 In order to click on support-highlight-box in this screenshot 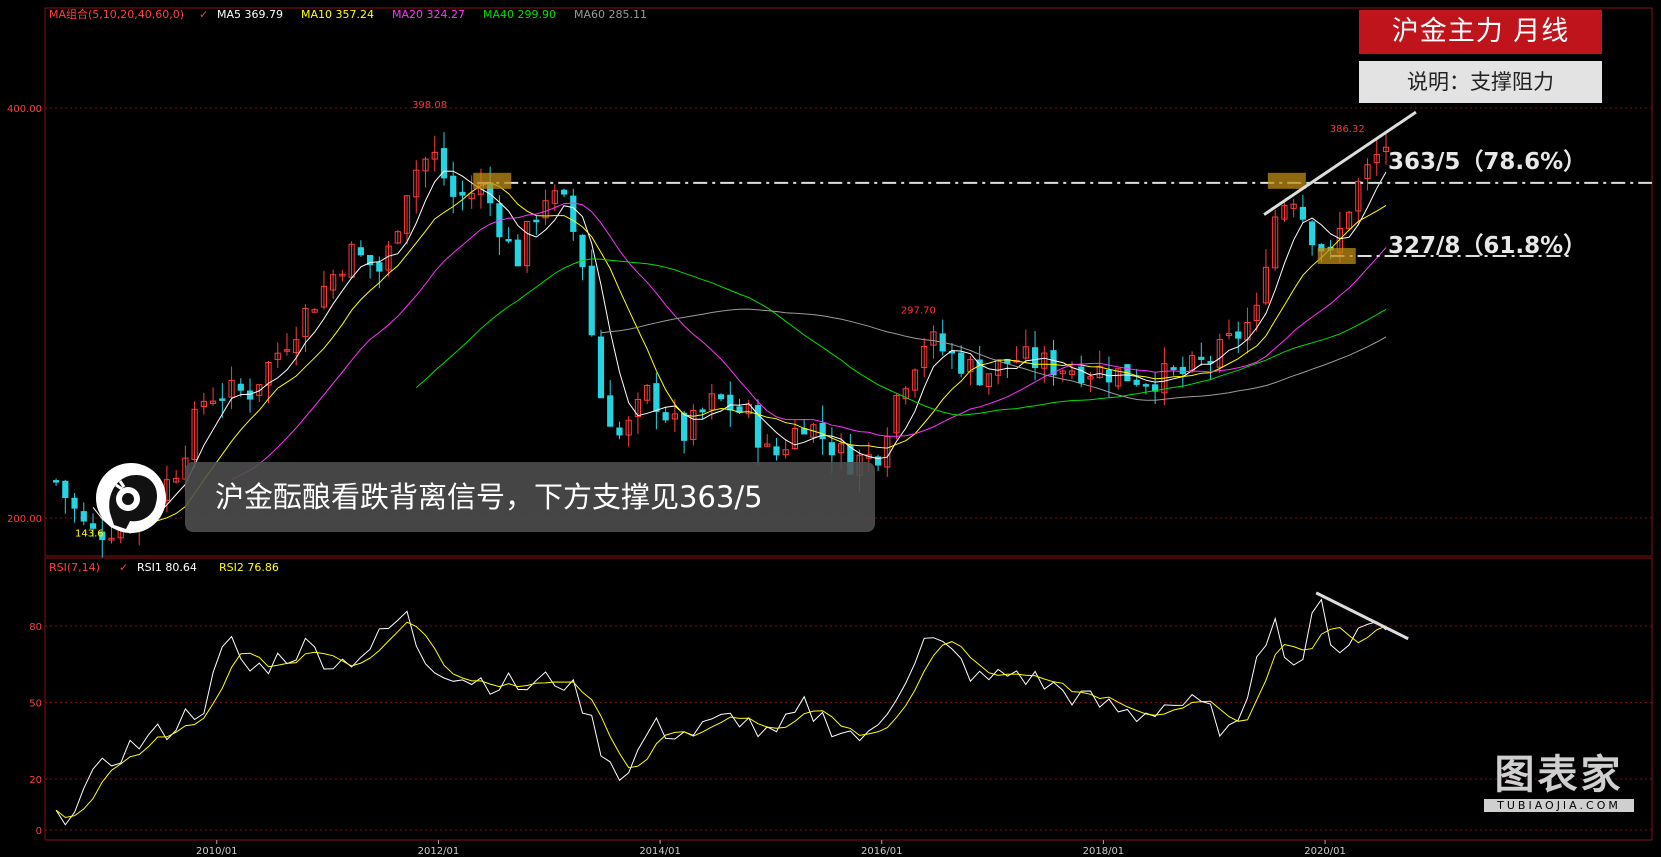, I will do `click(1336, 256)`.